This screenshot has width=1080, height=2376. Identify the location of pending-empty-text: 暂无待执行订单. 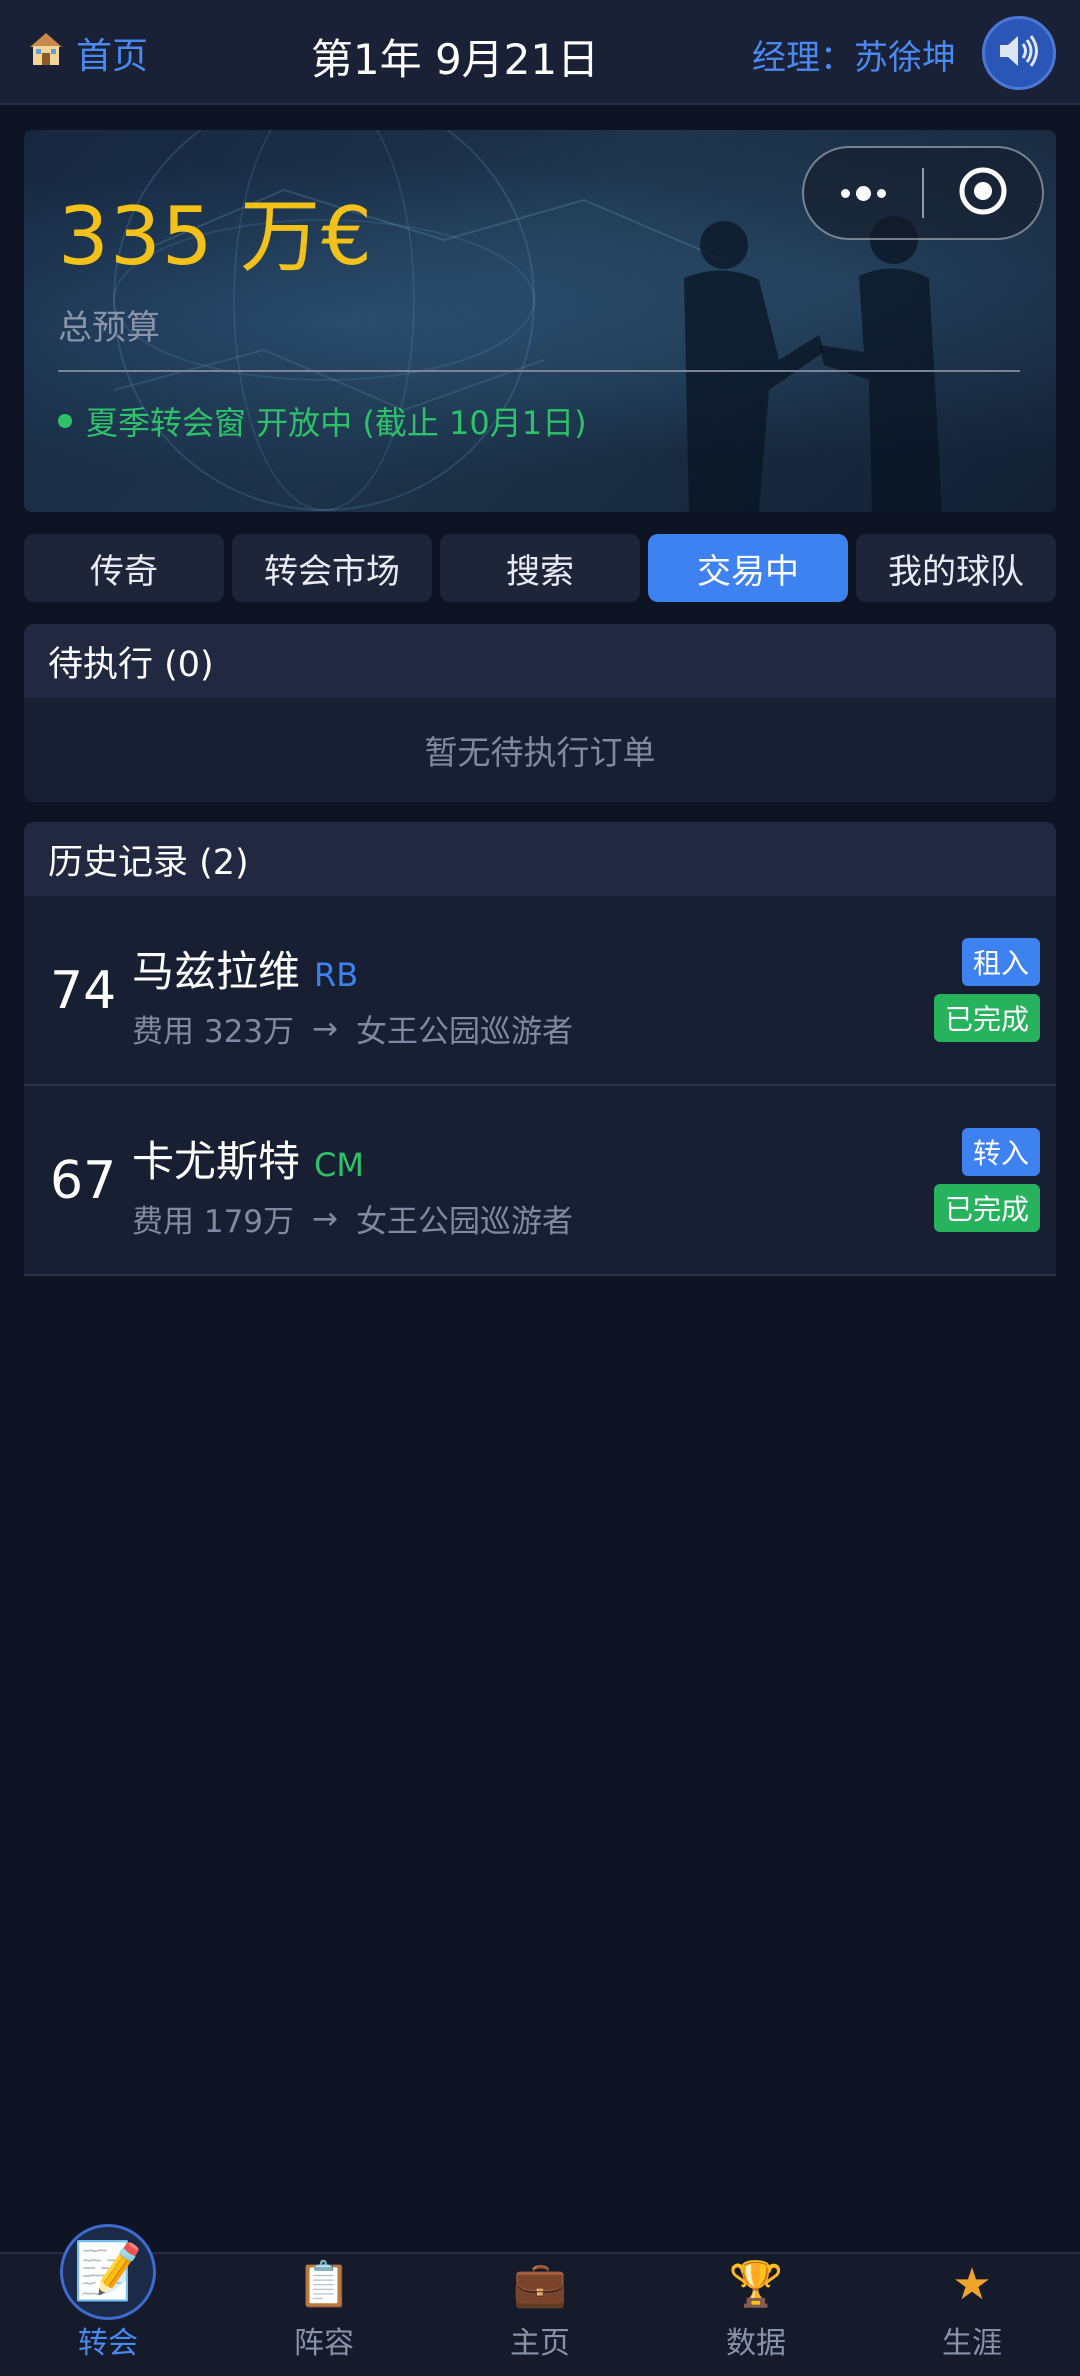
(540, 752).